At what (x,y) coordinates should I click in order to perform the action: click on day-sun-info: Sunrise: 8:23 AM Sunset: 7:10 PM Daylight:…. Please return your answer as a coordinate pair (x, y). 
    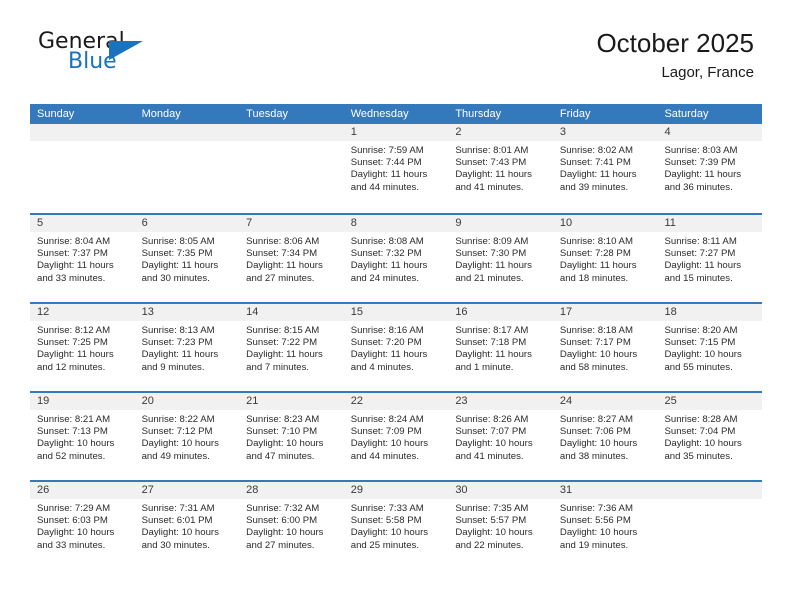
    Looking at the image, I should click on (291, 436).